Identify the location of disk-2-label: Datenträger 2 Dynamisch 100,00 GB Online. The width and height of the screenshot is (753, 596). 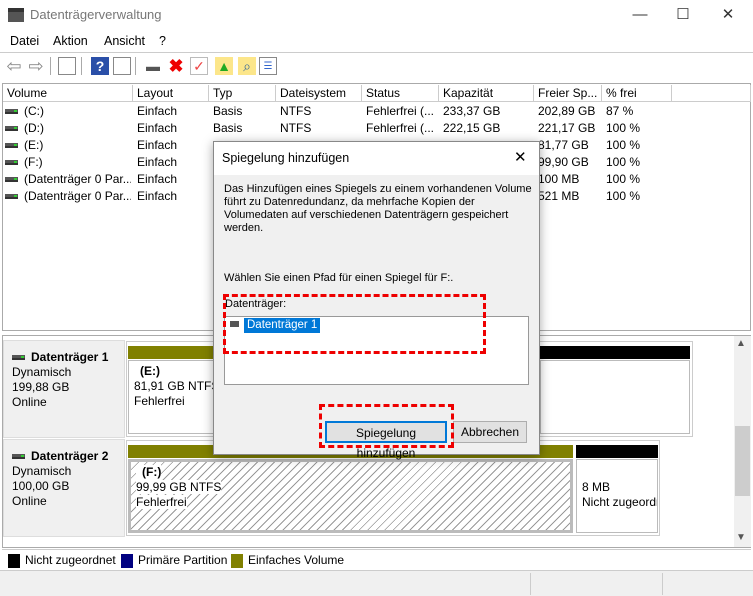
(64, 488).